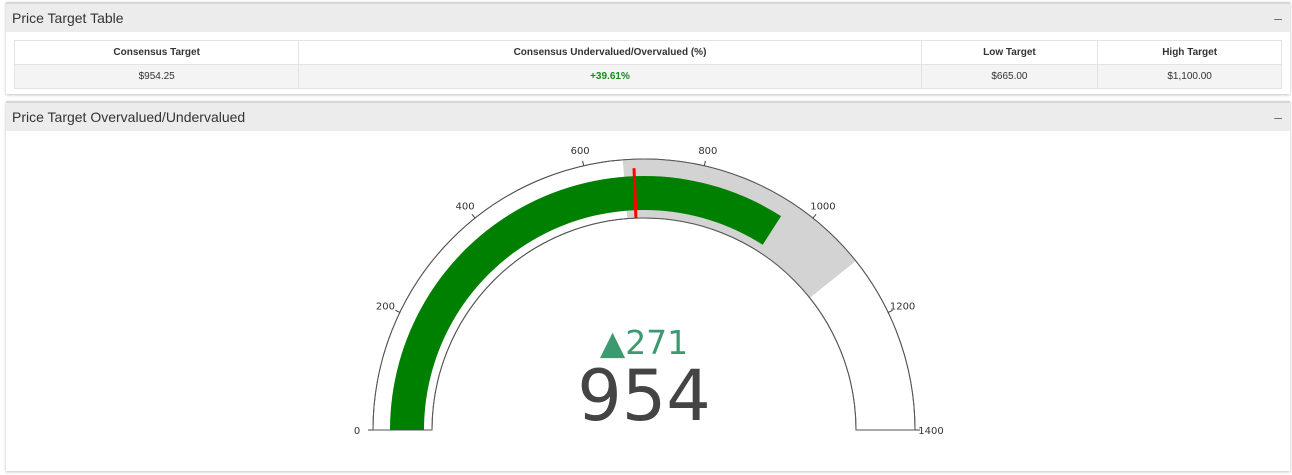 Image resolution: width=1292 pixels, height=475 pixels. What do you see at coordinates (385, 306) in the screenshot?
I see `gauge-tick-label: 200` at bounding box center [385, 306].